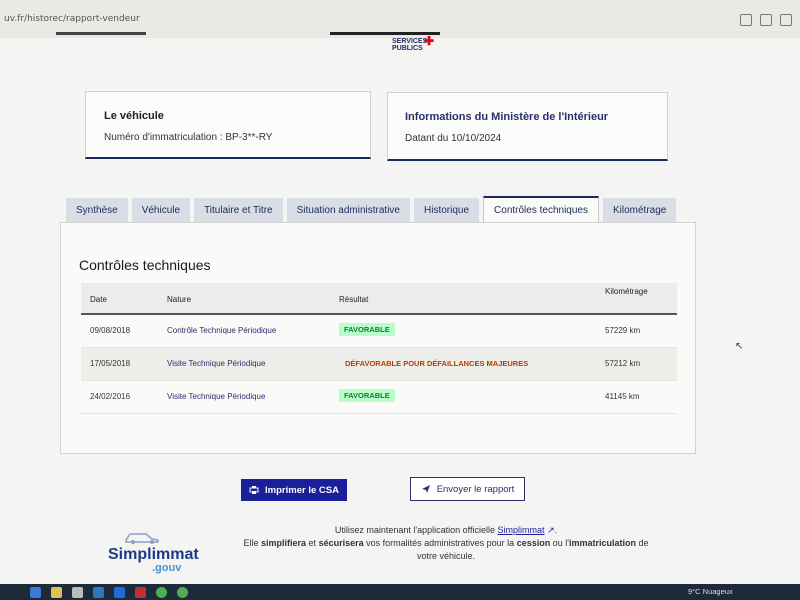  What do you see at coordinates (35, 592) in the screenshot?
I see `edge-icon` at bounding box center [35, 592].